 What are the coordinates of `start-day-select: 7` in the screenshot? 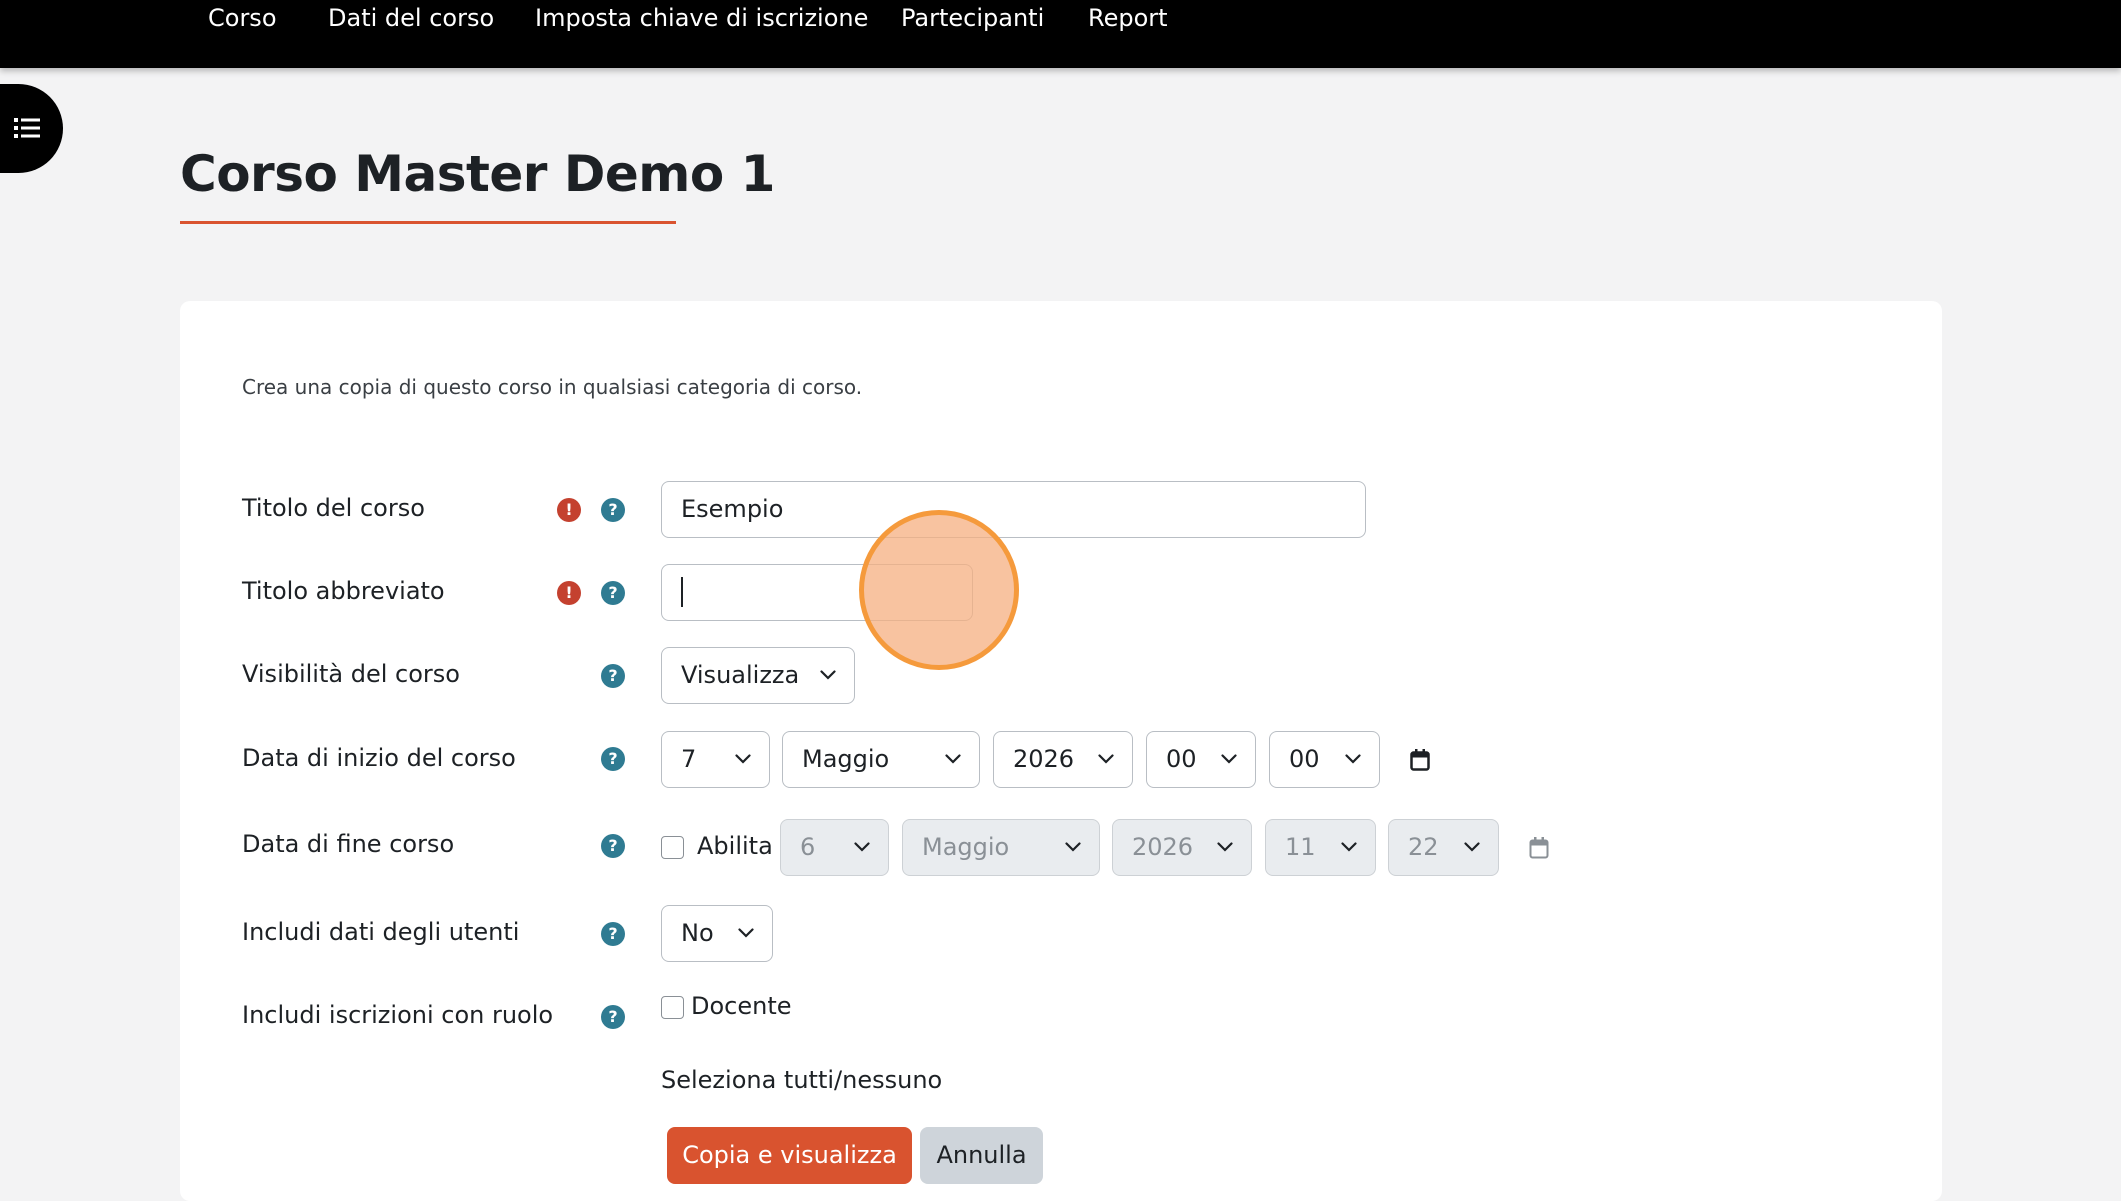 It's located at (715, 759).